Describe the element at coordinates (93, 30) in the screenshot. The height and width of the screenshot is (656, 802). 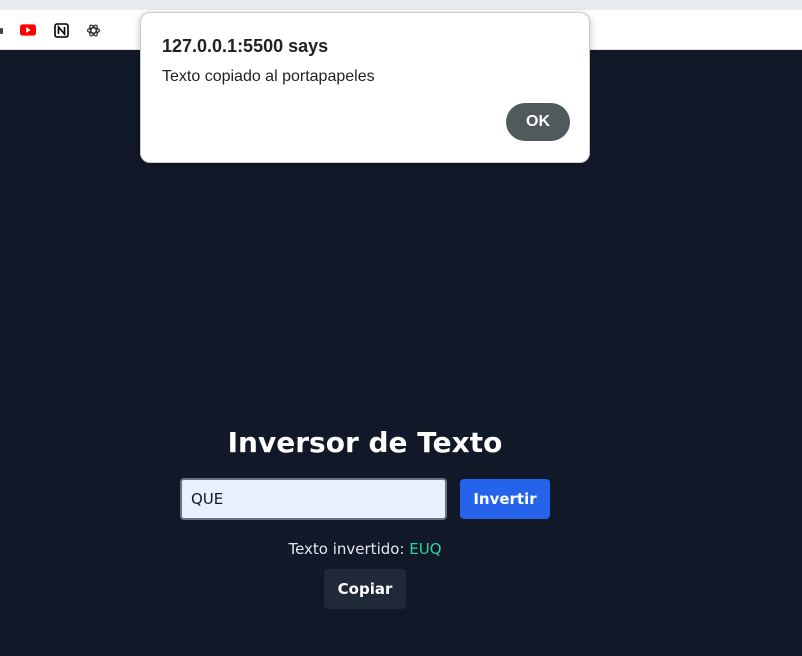
I see `openai-icon` at that location.